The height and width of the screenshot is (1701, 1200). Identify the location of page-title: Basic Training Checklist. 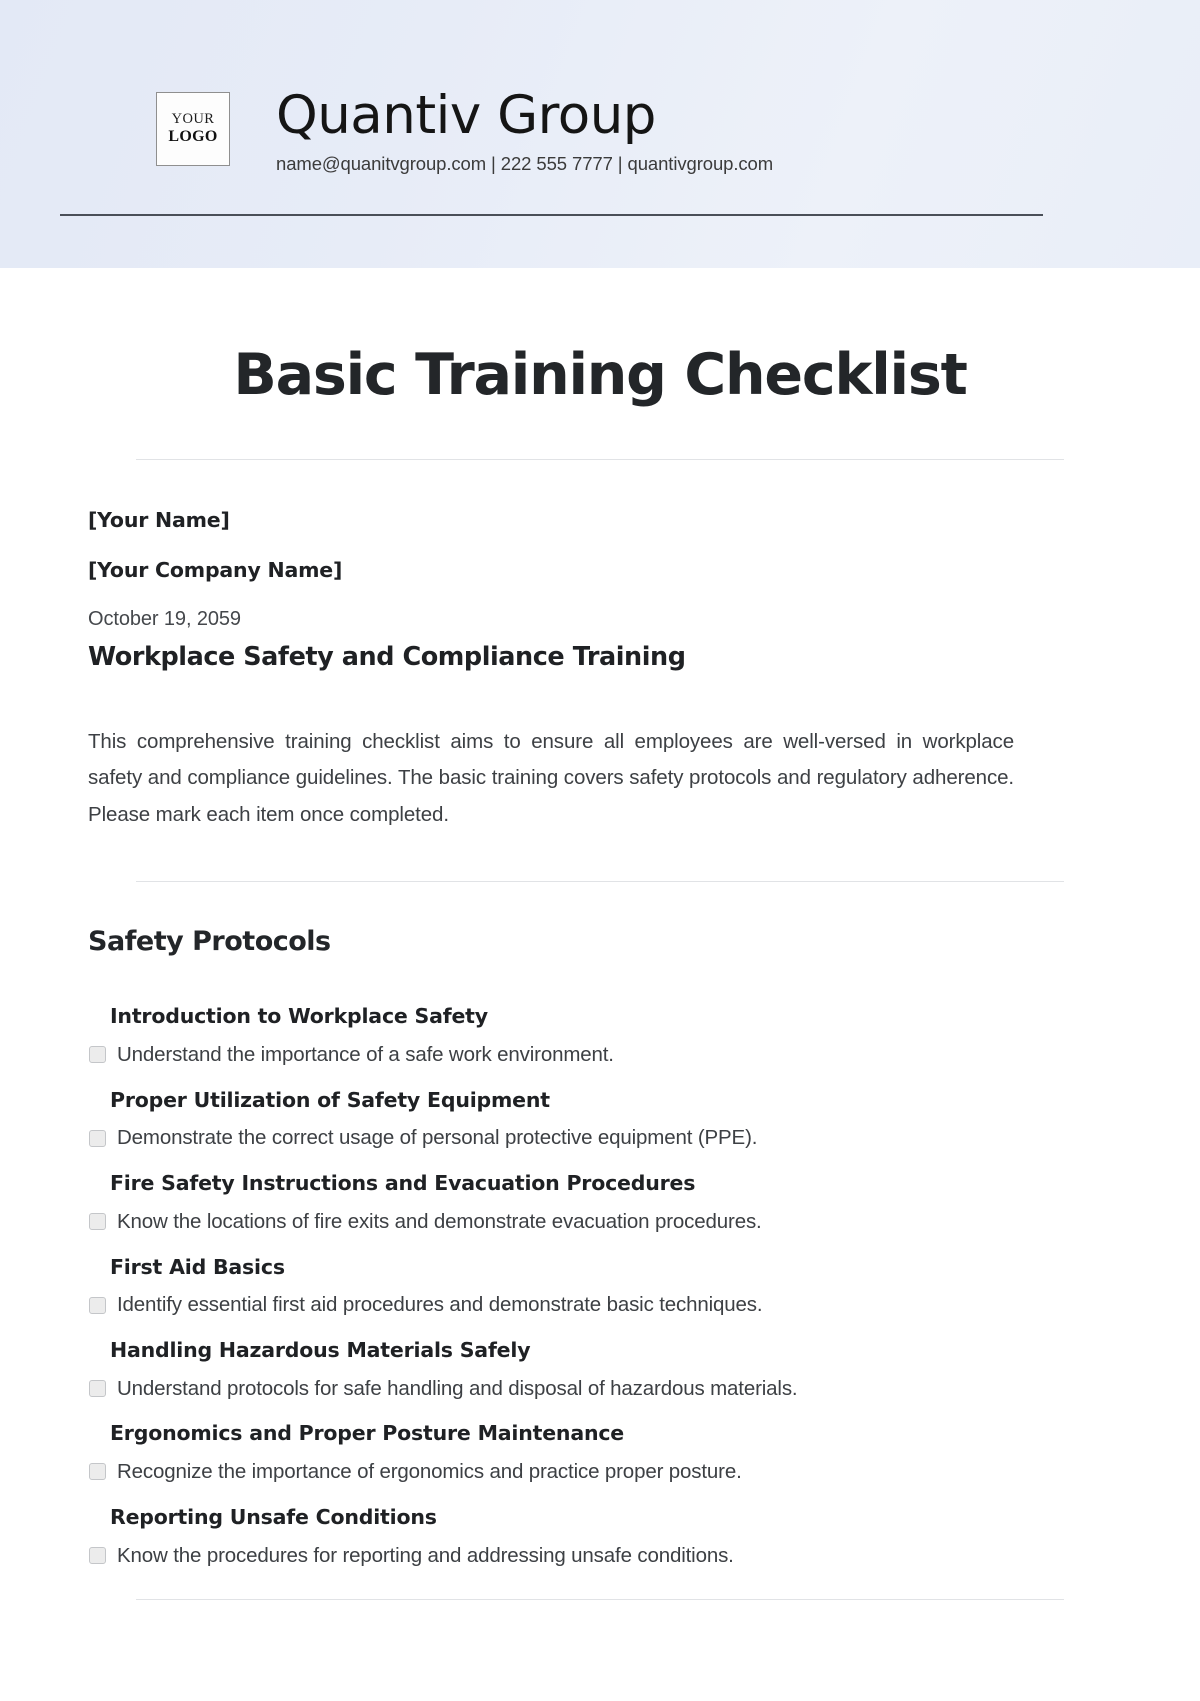
(600, 375).